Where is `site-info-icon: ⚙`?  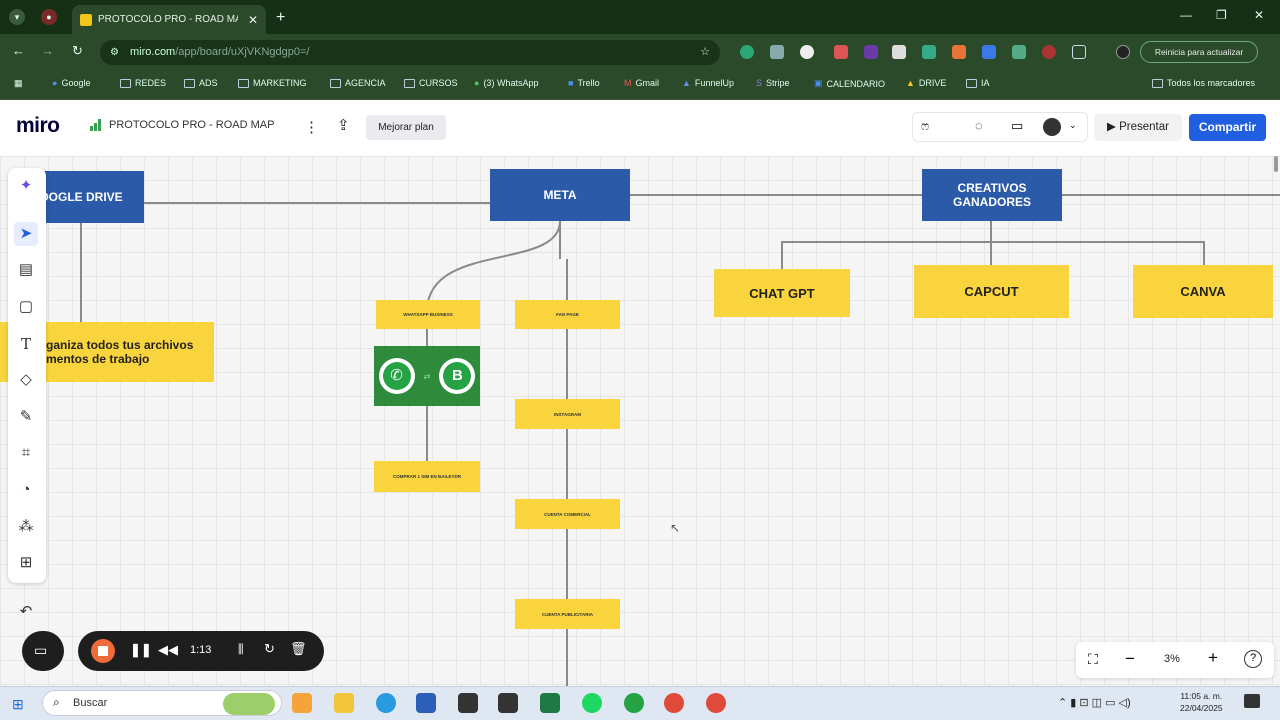 site-info-icon: ⚙ is located at coordinates (114, 52).